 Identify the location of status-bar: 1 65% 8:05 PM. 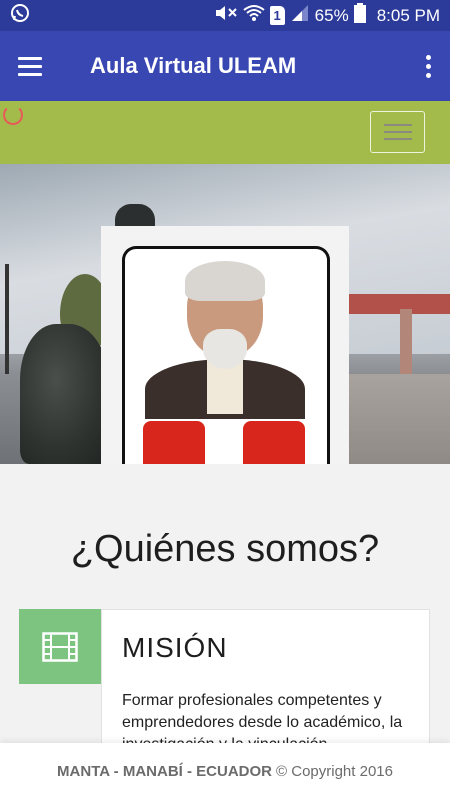
(225, 15).